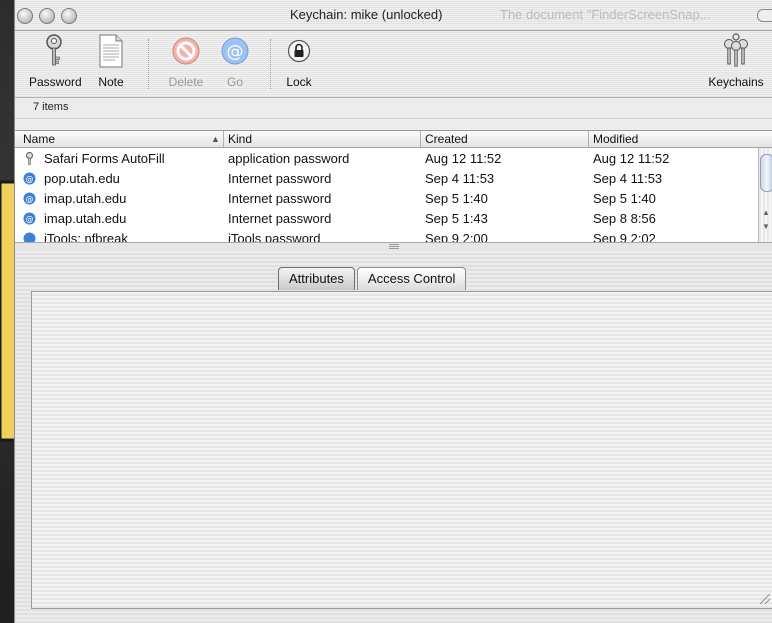 The width and height of the screenshot is (772, 623). What do you see at coordinates (456, 218) in the screenshot?
I see `row-created: Sep 5 1:43` at bounding box center [456, 218].